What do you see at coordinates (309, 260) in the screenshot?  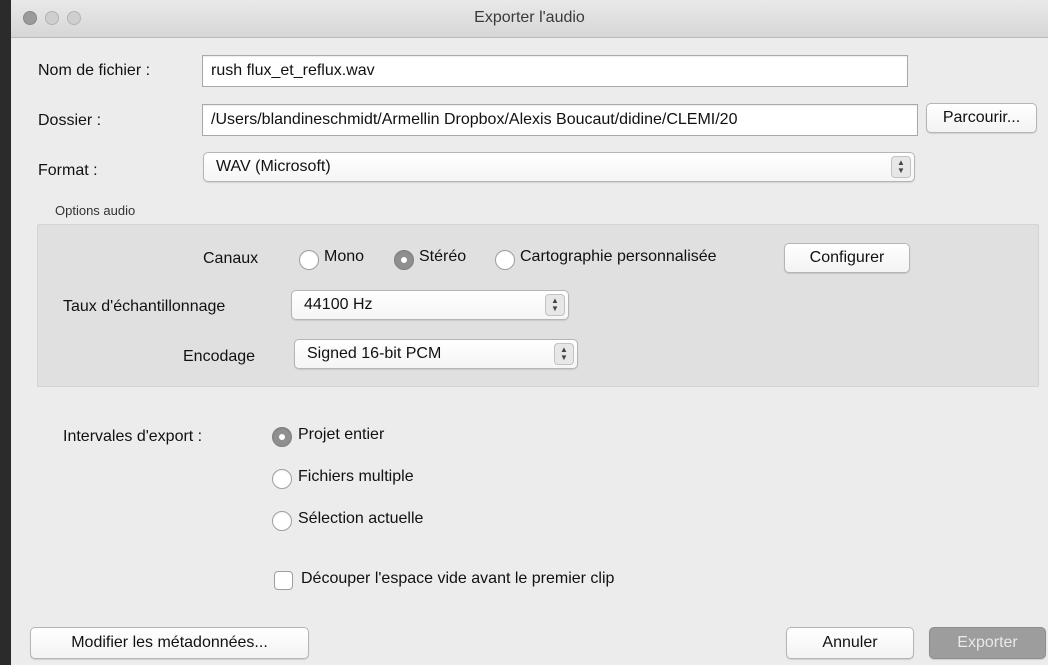 I see `channel-mono-radio` at bounding box center [309, 260].